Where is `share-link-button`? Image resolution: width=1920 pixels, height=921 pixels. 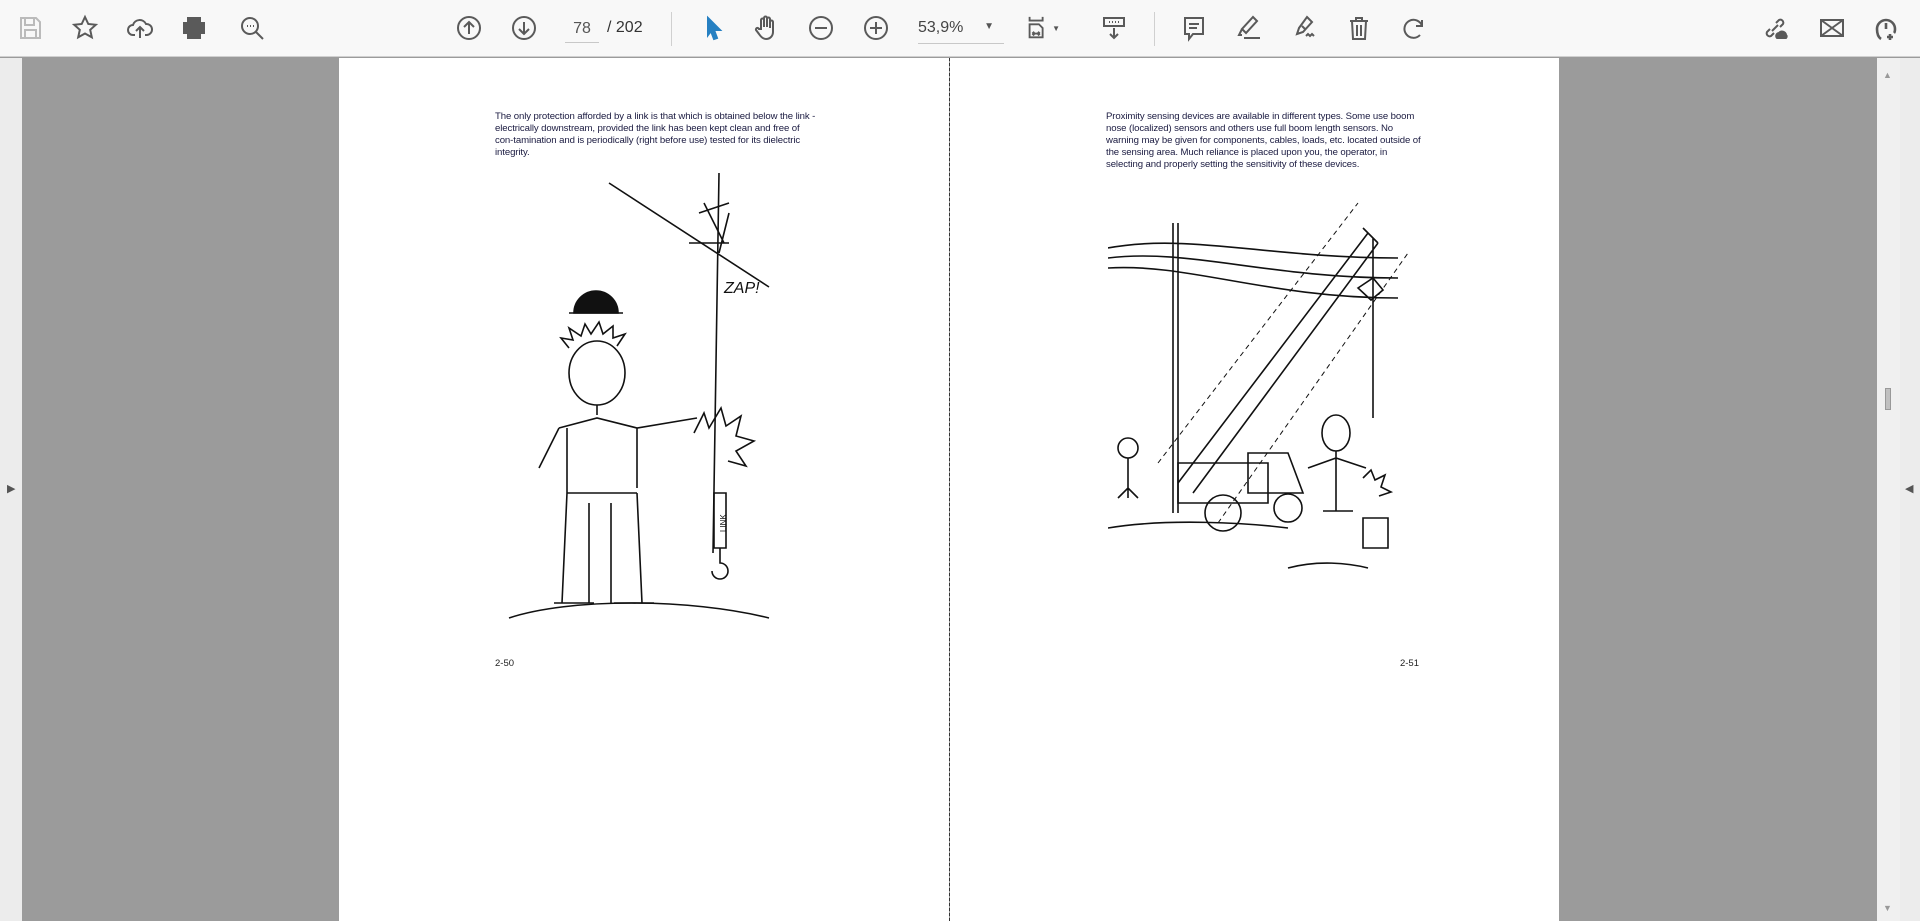
share-link-button is located at coordinates (1775, 28).